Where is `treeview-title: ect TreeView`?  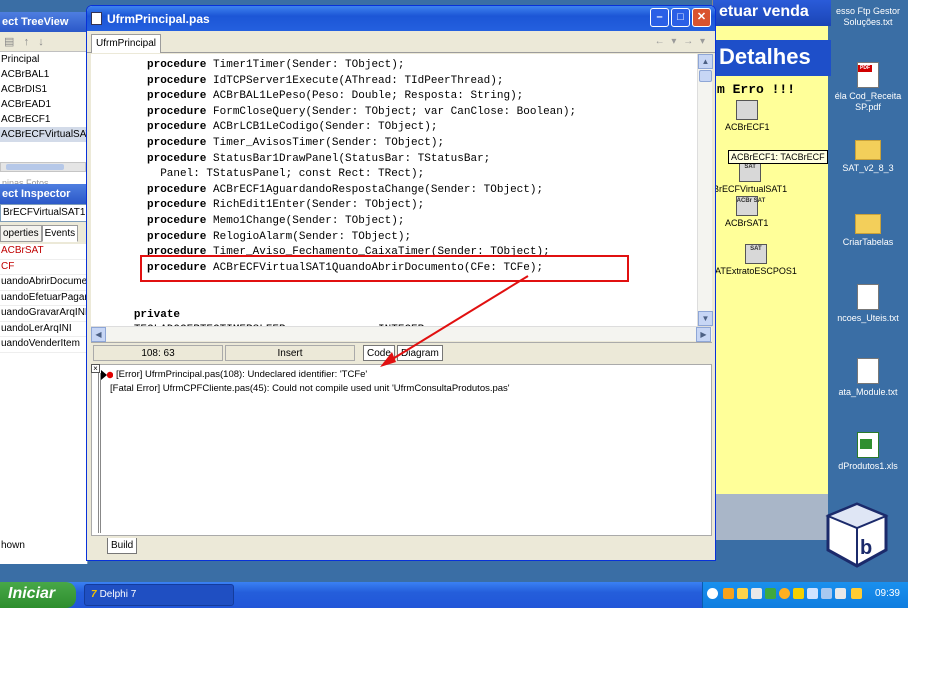
treeview-title: ect TreeView is located at coordinates (43, 22).